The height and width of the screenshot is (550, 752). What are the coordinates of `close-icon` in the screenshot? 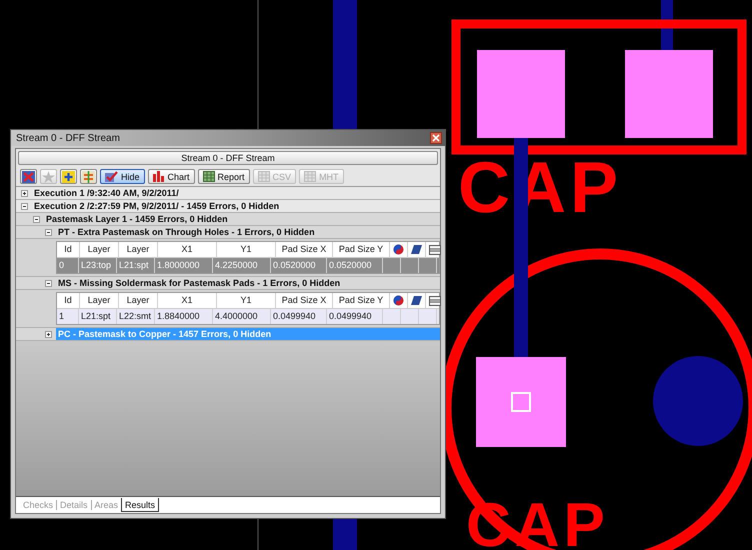 It's located at (436, 138).